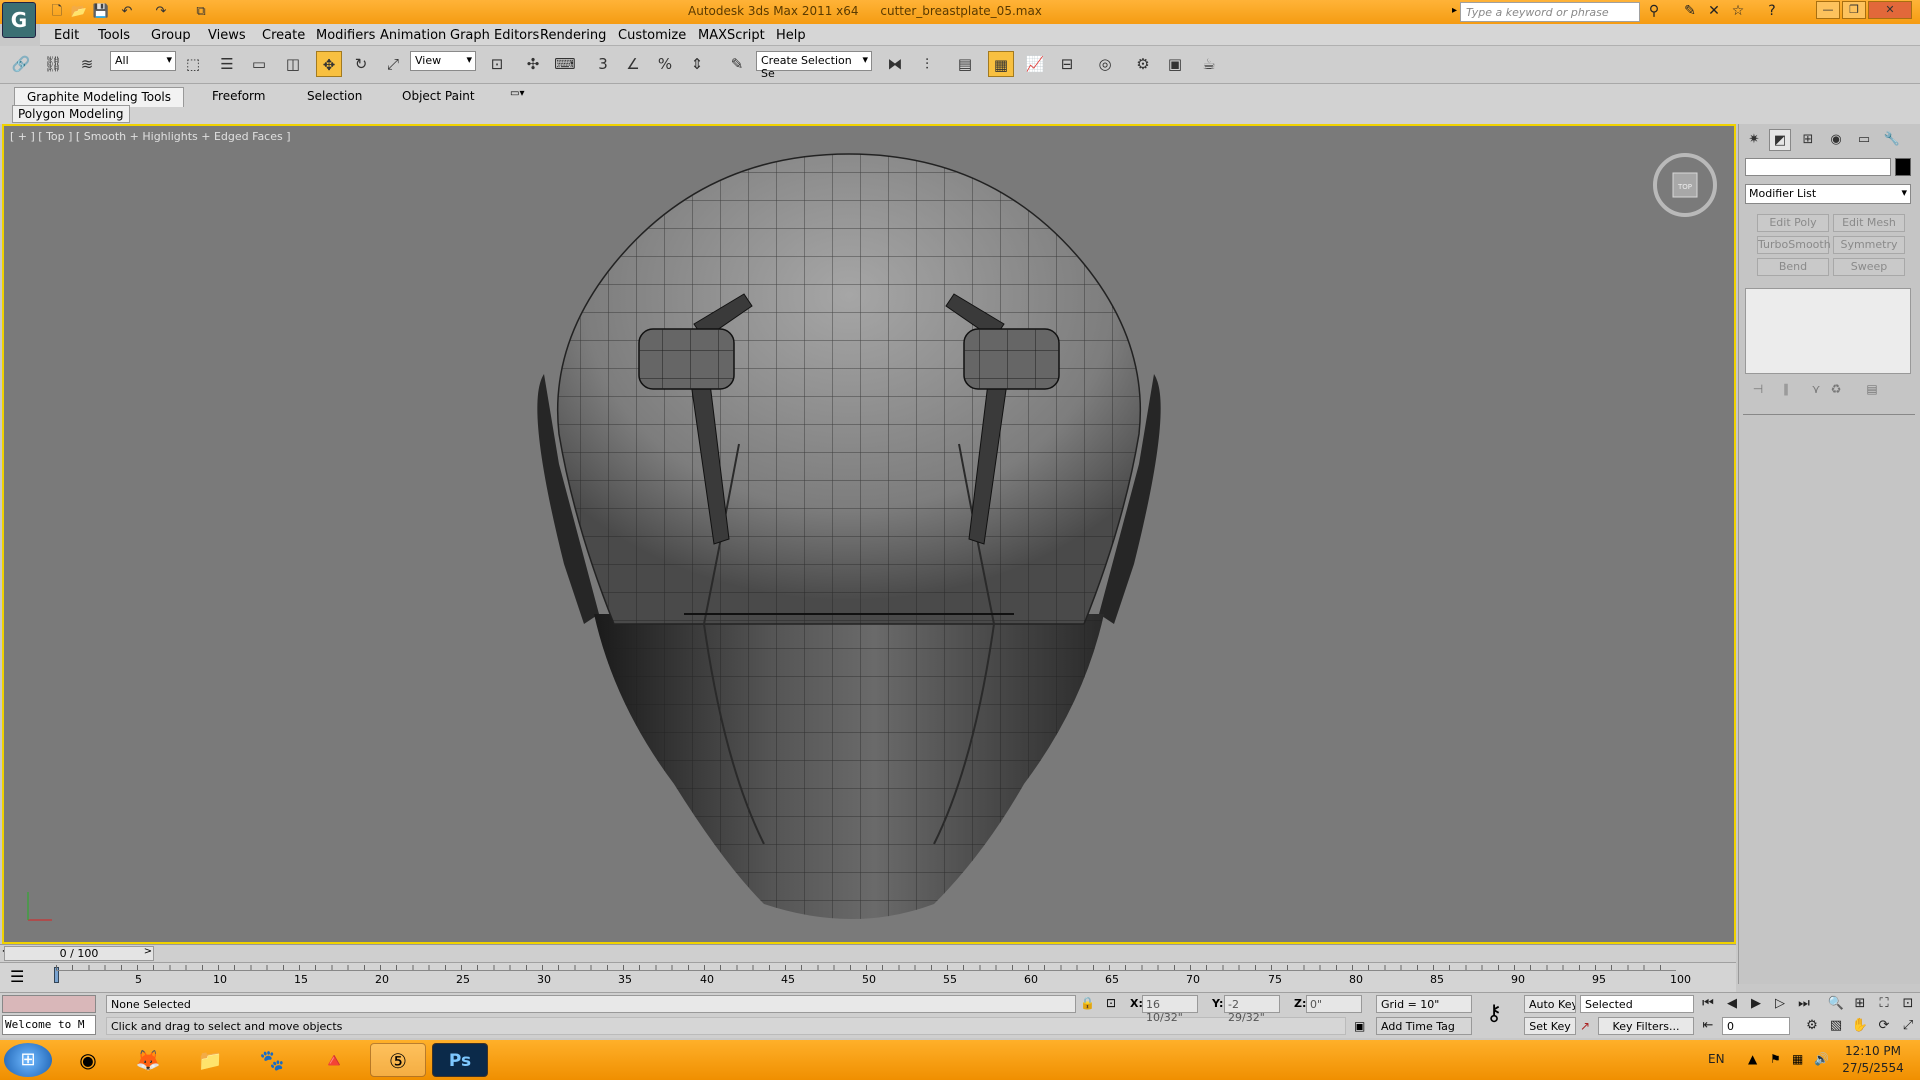  What do you see at coordinates (1836, 1026) in the screenshot?
I see `field-of-view-icon: ▧` at bounding box center [1836, 1026].